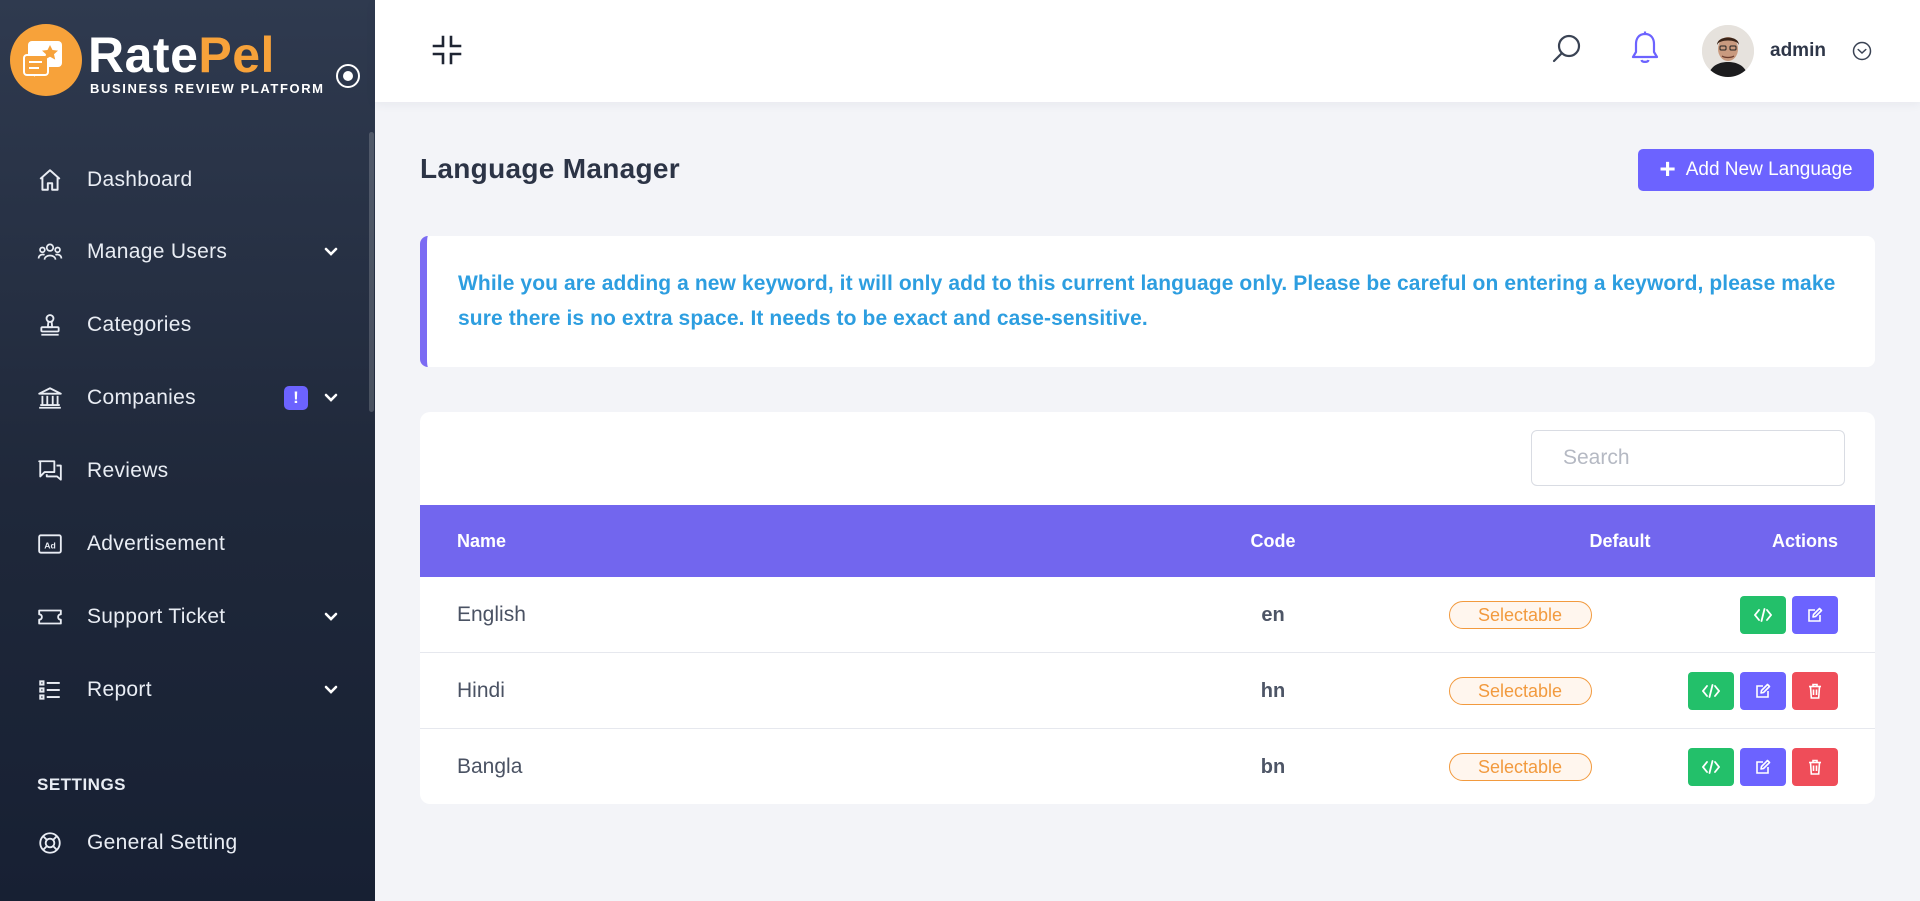  Describe the element at coordinates (1273, 540) in the screenshot. I see `column-header-code: Code` at that location.